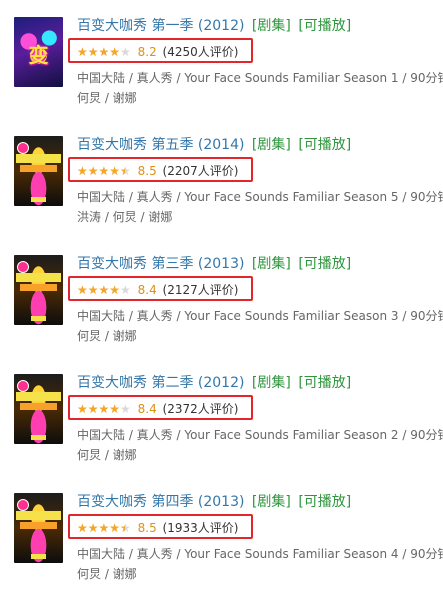 This screenshot has height=603, width=443. I want to click on rating-line: ★★★★★ ★★★★★ 8.4 (2127人评价), so click(157, 289).